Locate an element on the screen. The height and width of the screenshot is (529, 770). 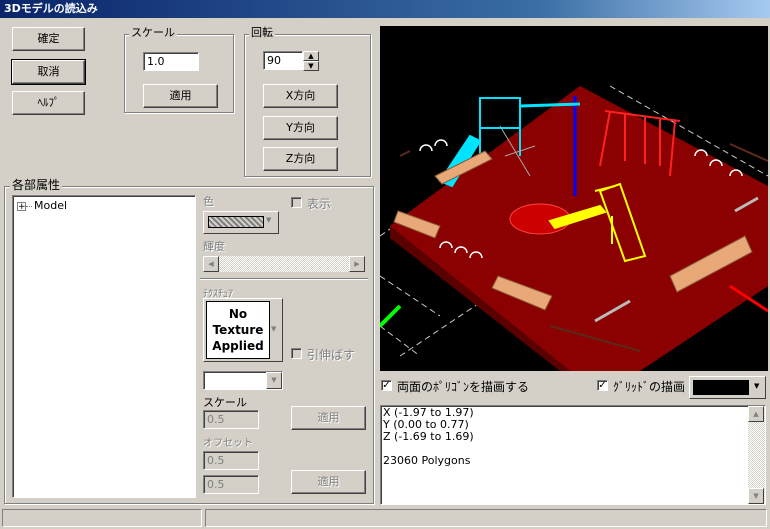
tree-expand-icon: + is located at coordinates (21, 207).